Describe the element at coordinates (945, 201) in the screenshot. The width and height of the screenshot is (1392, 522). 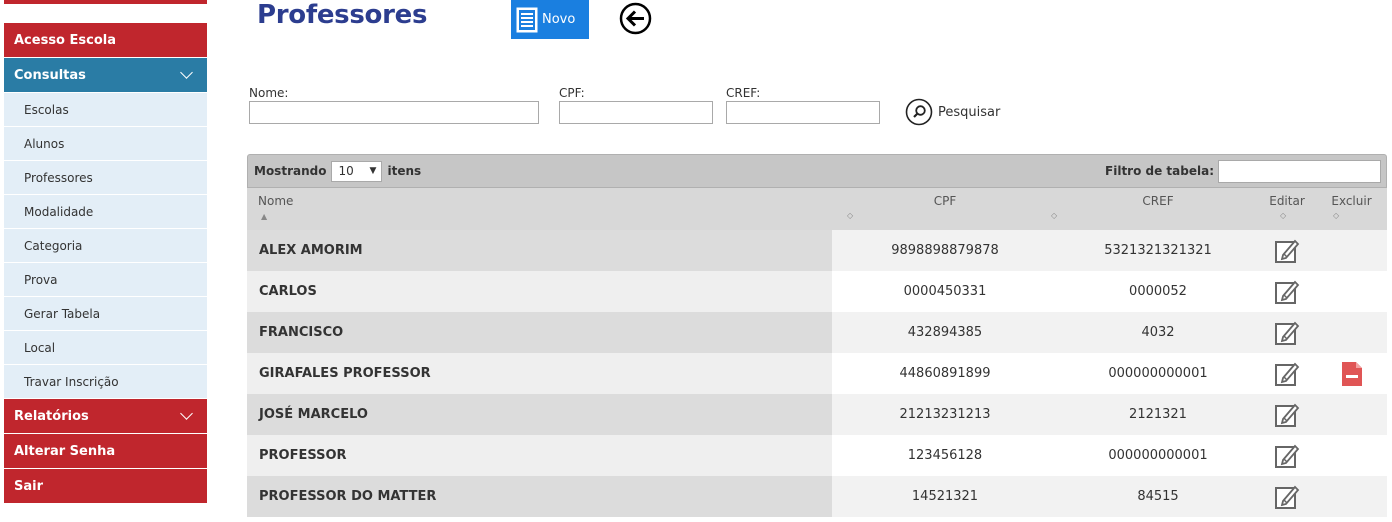
I see `column-header-label: CPF` at that location.